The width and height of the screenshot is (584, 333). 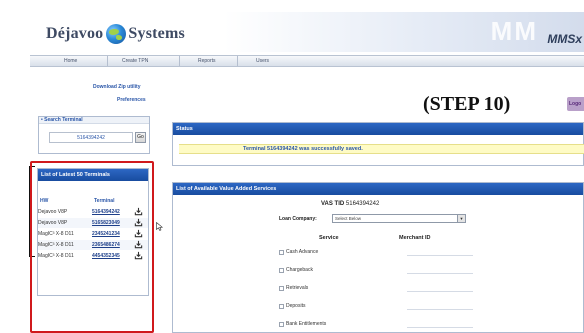 What do you see at coordinates (117, 87) in the screenshot?
I see `download-zip-link: Download Zip utility` at bounding box center [117, 87].